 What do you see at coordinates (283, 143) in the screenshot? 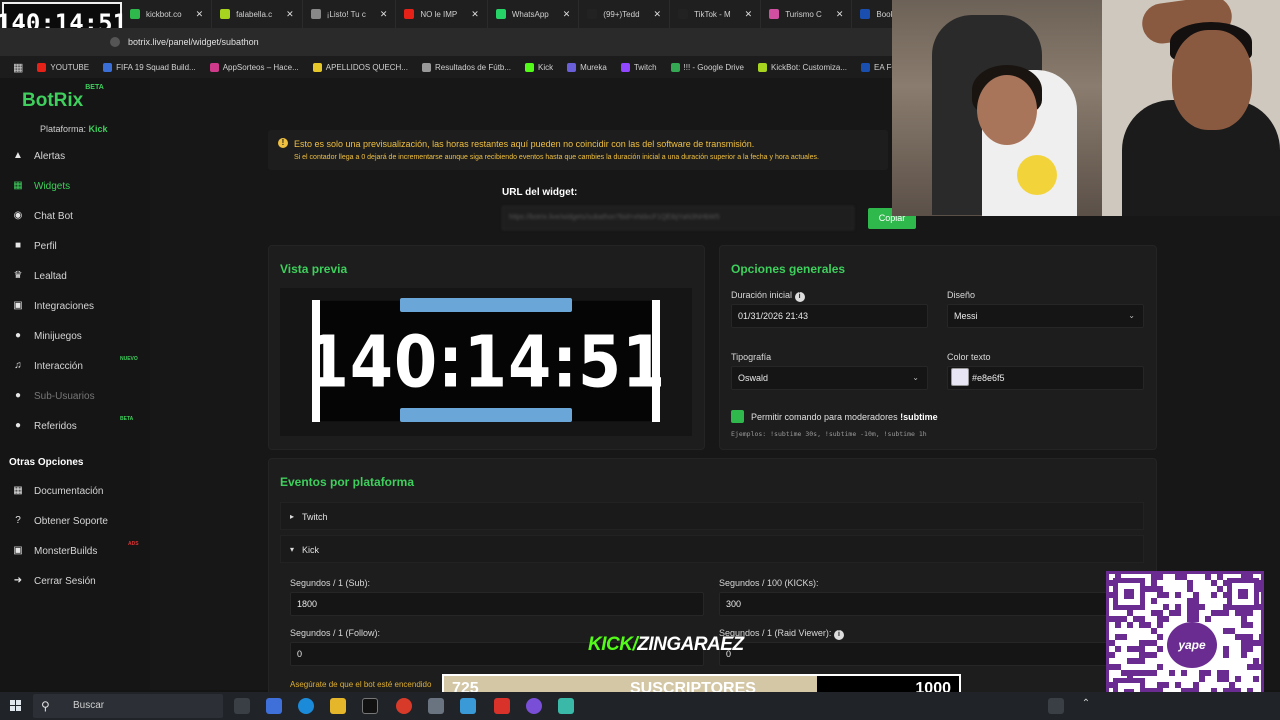
I see `warning-icon: !` at bounding box center [283, 143].